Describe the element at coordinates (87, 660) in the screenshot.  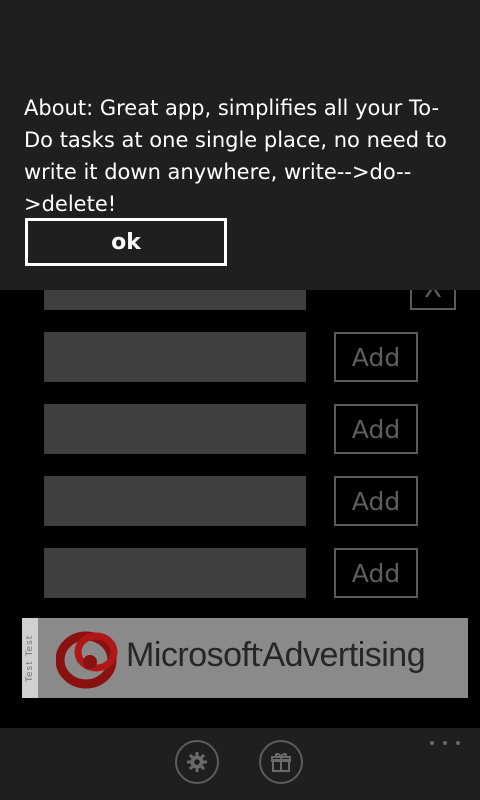
I see `microsoft-advertising-logo-icon` at that location.